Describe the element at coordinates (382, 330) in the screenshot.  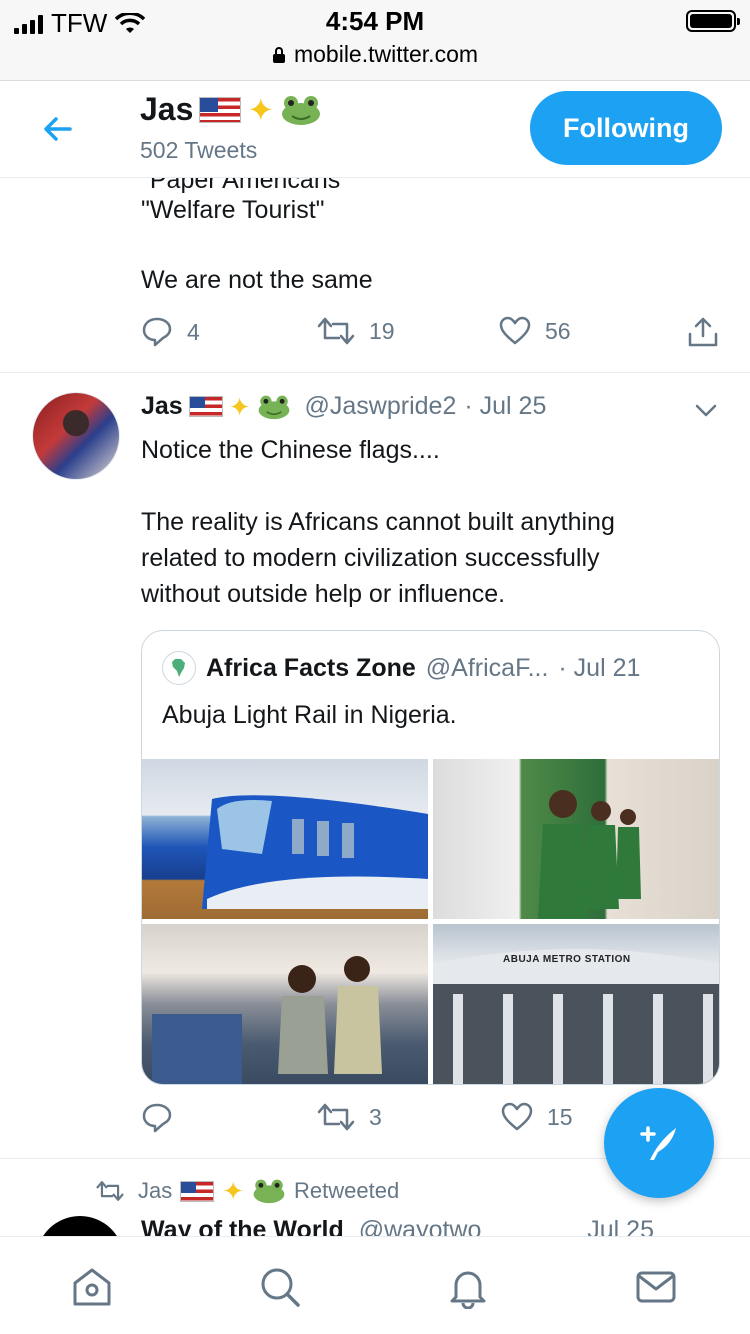
I see `retweet-count: 19` at that location.